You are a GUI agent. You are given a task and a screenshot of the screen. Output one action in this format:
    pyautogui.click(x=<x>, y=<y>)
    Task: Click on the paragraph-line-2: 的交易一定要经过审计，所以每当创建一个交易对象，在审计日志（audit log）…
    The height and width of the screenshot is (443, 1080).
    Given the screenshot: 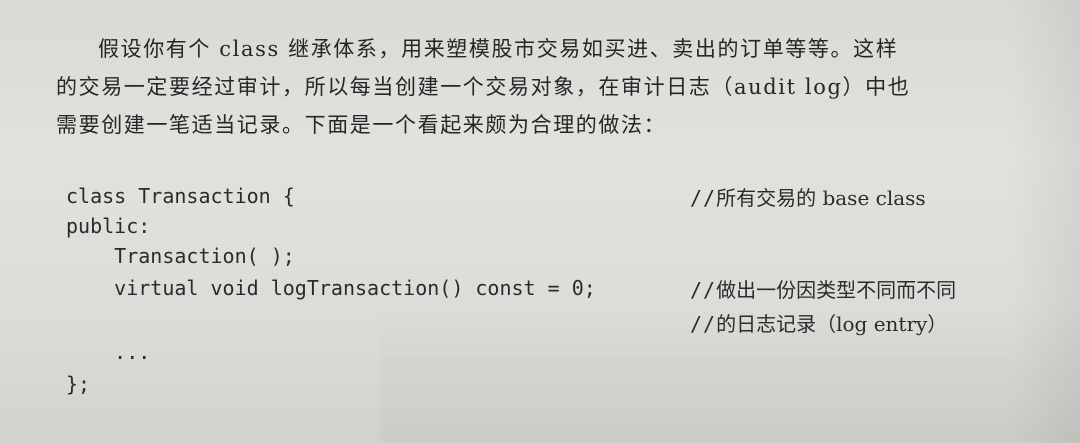 What is the action you would take?
    pyautogui.click(x=483, y=87)
    